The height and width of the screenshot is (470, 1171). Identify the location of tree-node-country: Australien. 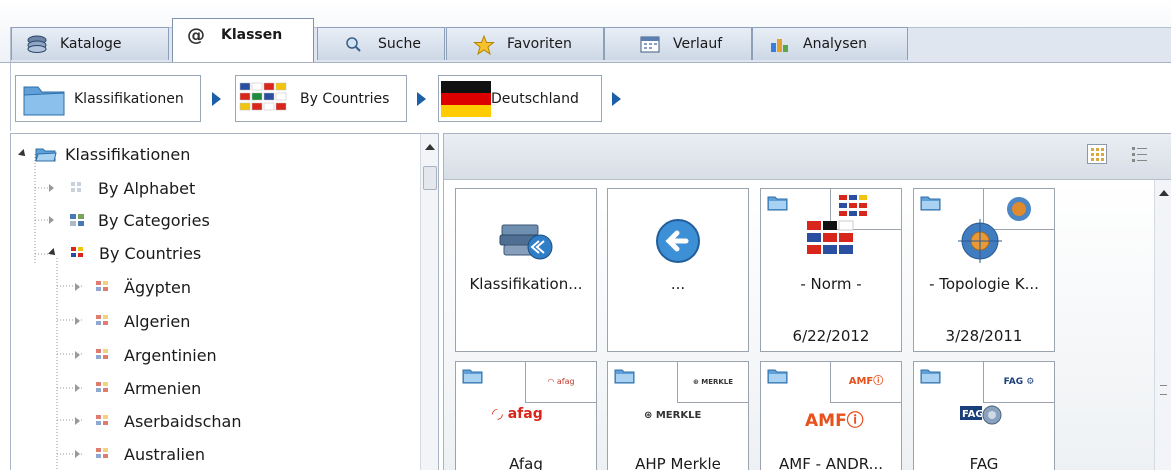
(140, 454).